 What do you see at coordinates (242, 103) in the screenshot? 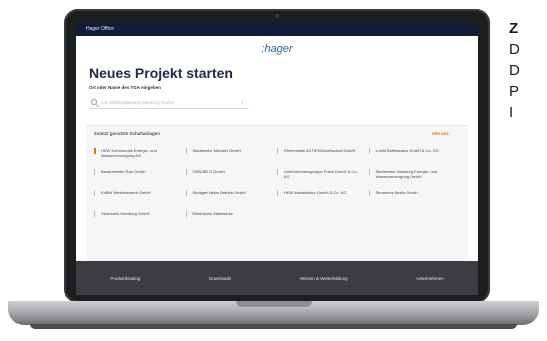
I see `search-submit-icon: ›` at bounding box center [242, 103].